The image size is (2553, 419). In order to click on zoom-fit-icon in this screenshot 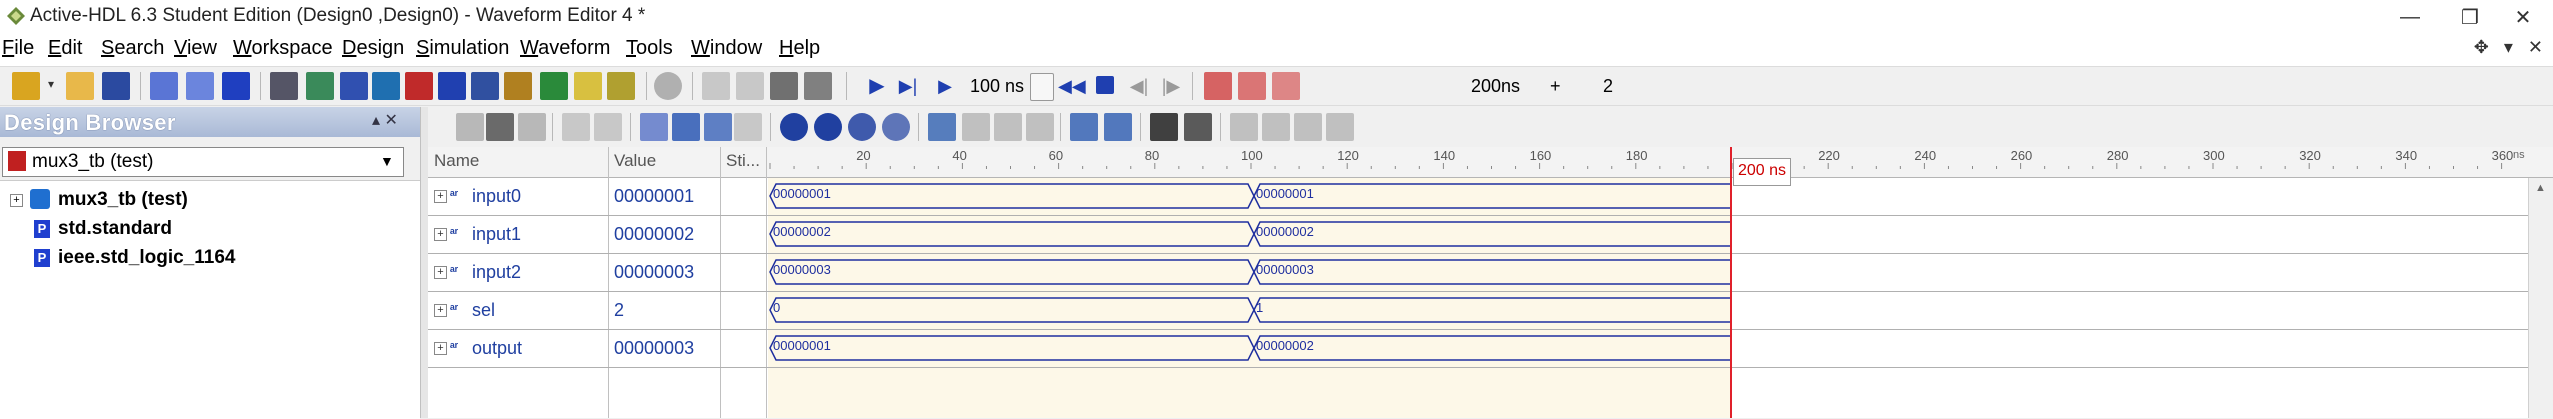, I will do `click(862, 127)`.